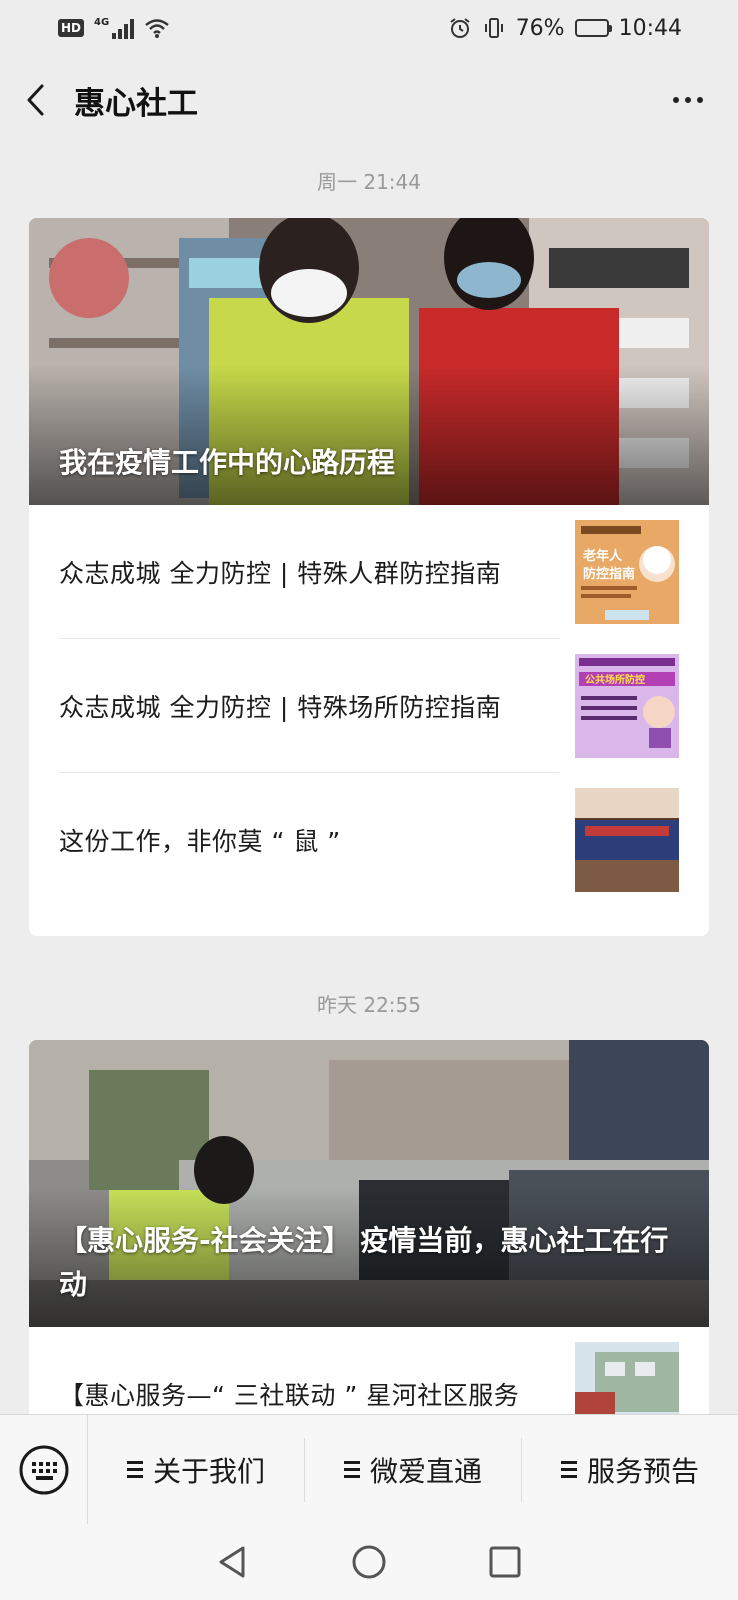 The height and width of the screenshot is (1600, 738). I want to click on menu-weiai-direct: 微爱直通, so click(412, 1469).